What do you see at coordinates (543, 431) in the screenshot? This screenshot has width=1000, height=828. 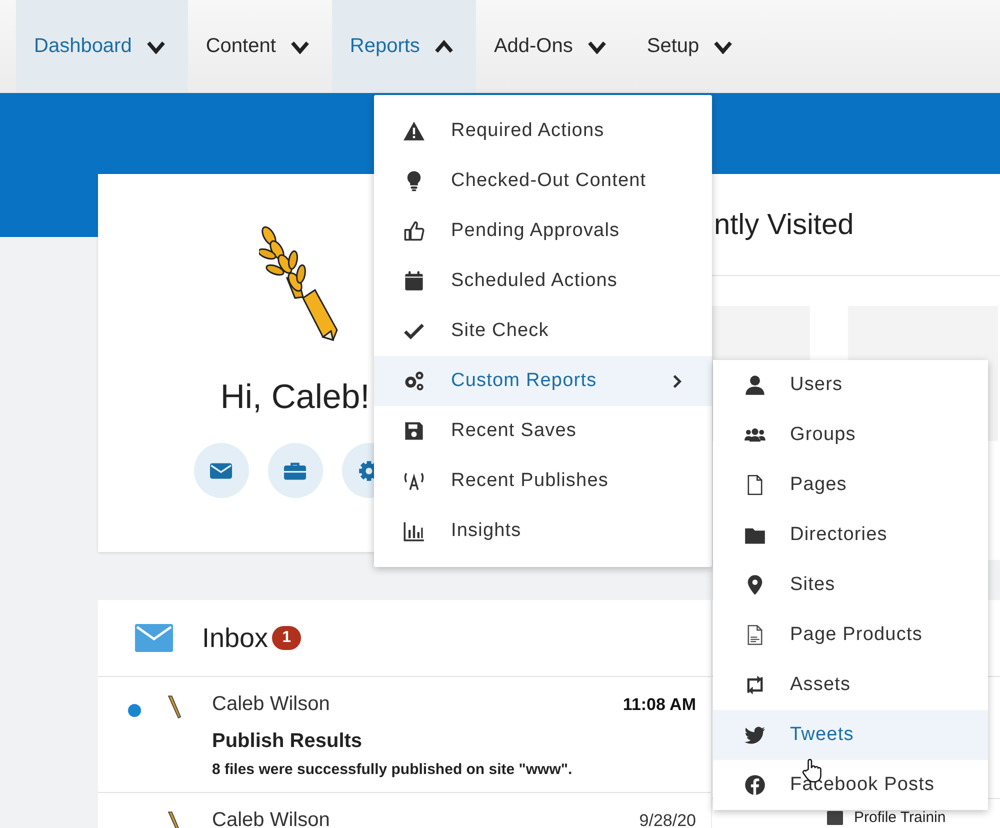 I see `menu-item: Recent Saves` at bounding box center [543, 431].